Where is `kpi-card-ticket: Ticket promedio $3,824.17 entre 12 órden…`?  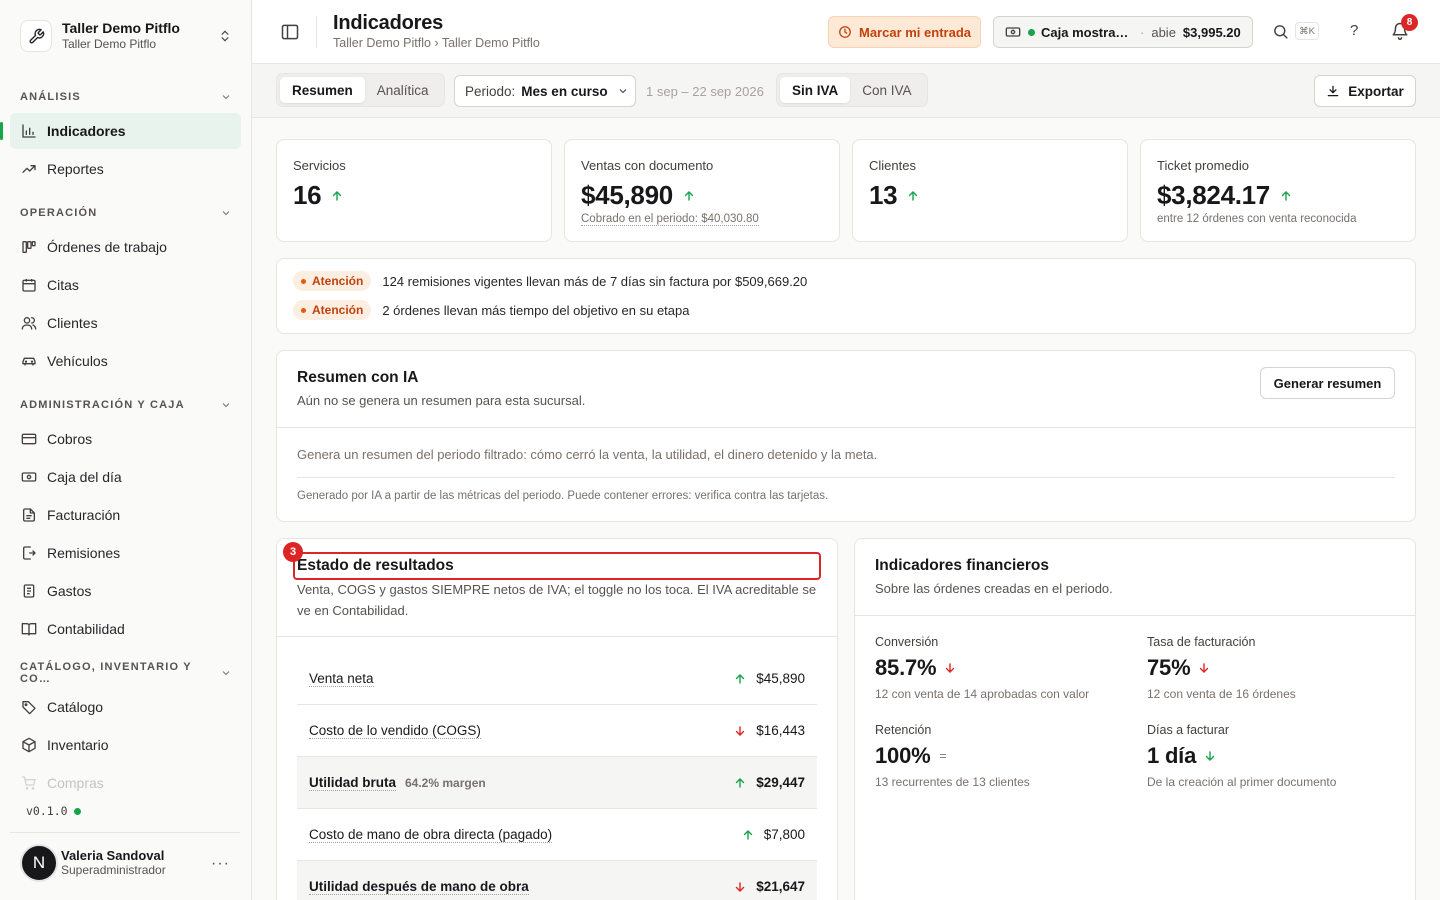 kpi-card-ticket: Ticket promedio $3,824.17 entre 12 órden… is located at coordinates (1278, 190).